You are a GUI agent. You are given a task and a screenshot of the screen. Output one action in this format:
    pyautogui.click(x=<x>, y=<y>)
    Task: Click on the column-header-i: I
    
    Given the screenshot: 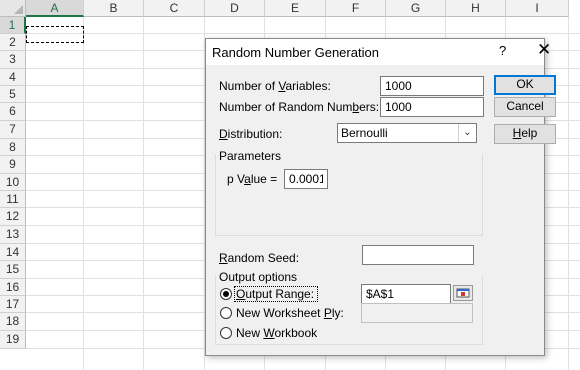 What is the action you would take?
    pyautogui.click(x=537, y=8)
    